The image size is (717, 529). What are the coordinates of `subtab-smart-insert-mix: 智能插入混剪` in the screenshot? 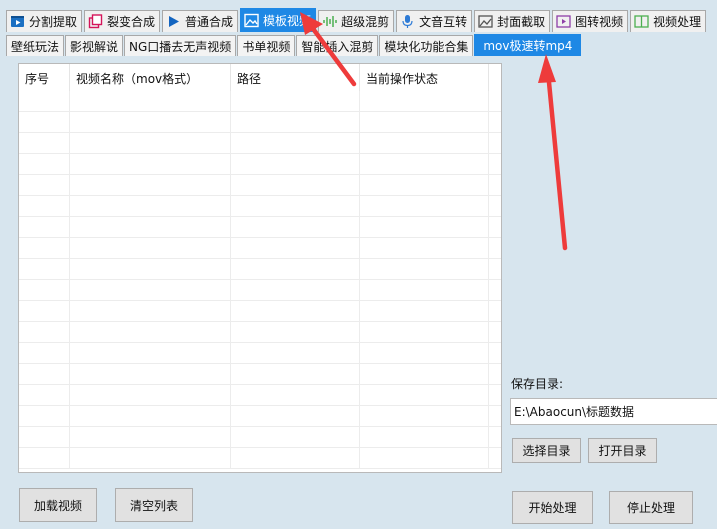 It's located at (337, 45).